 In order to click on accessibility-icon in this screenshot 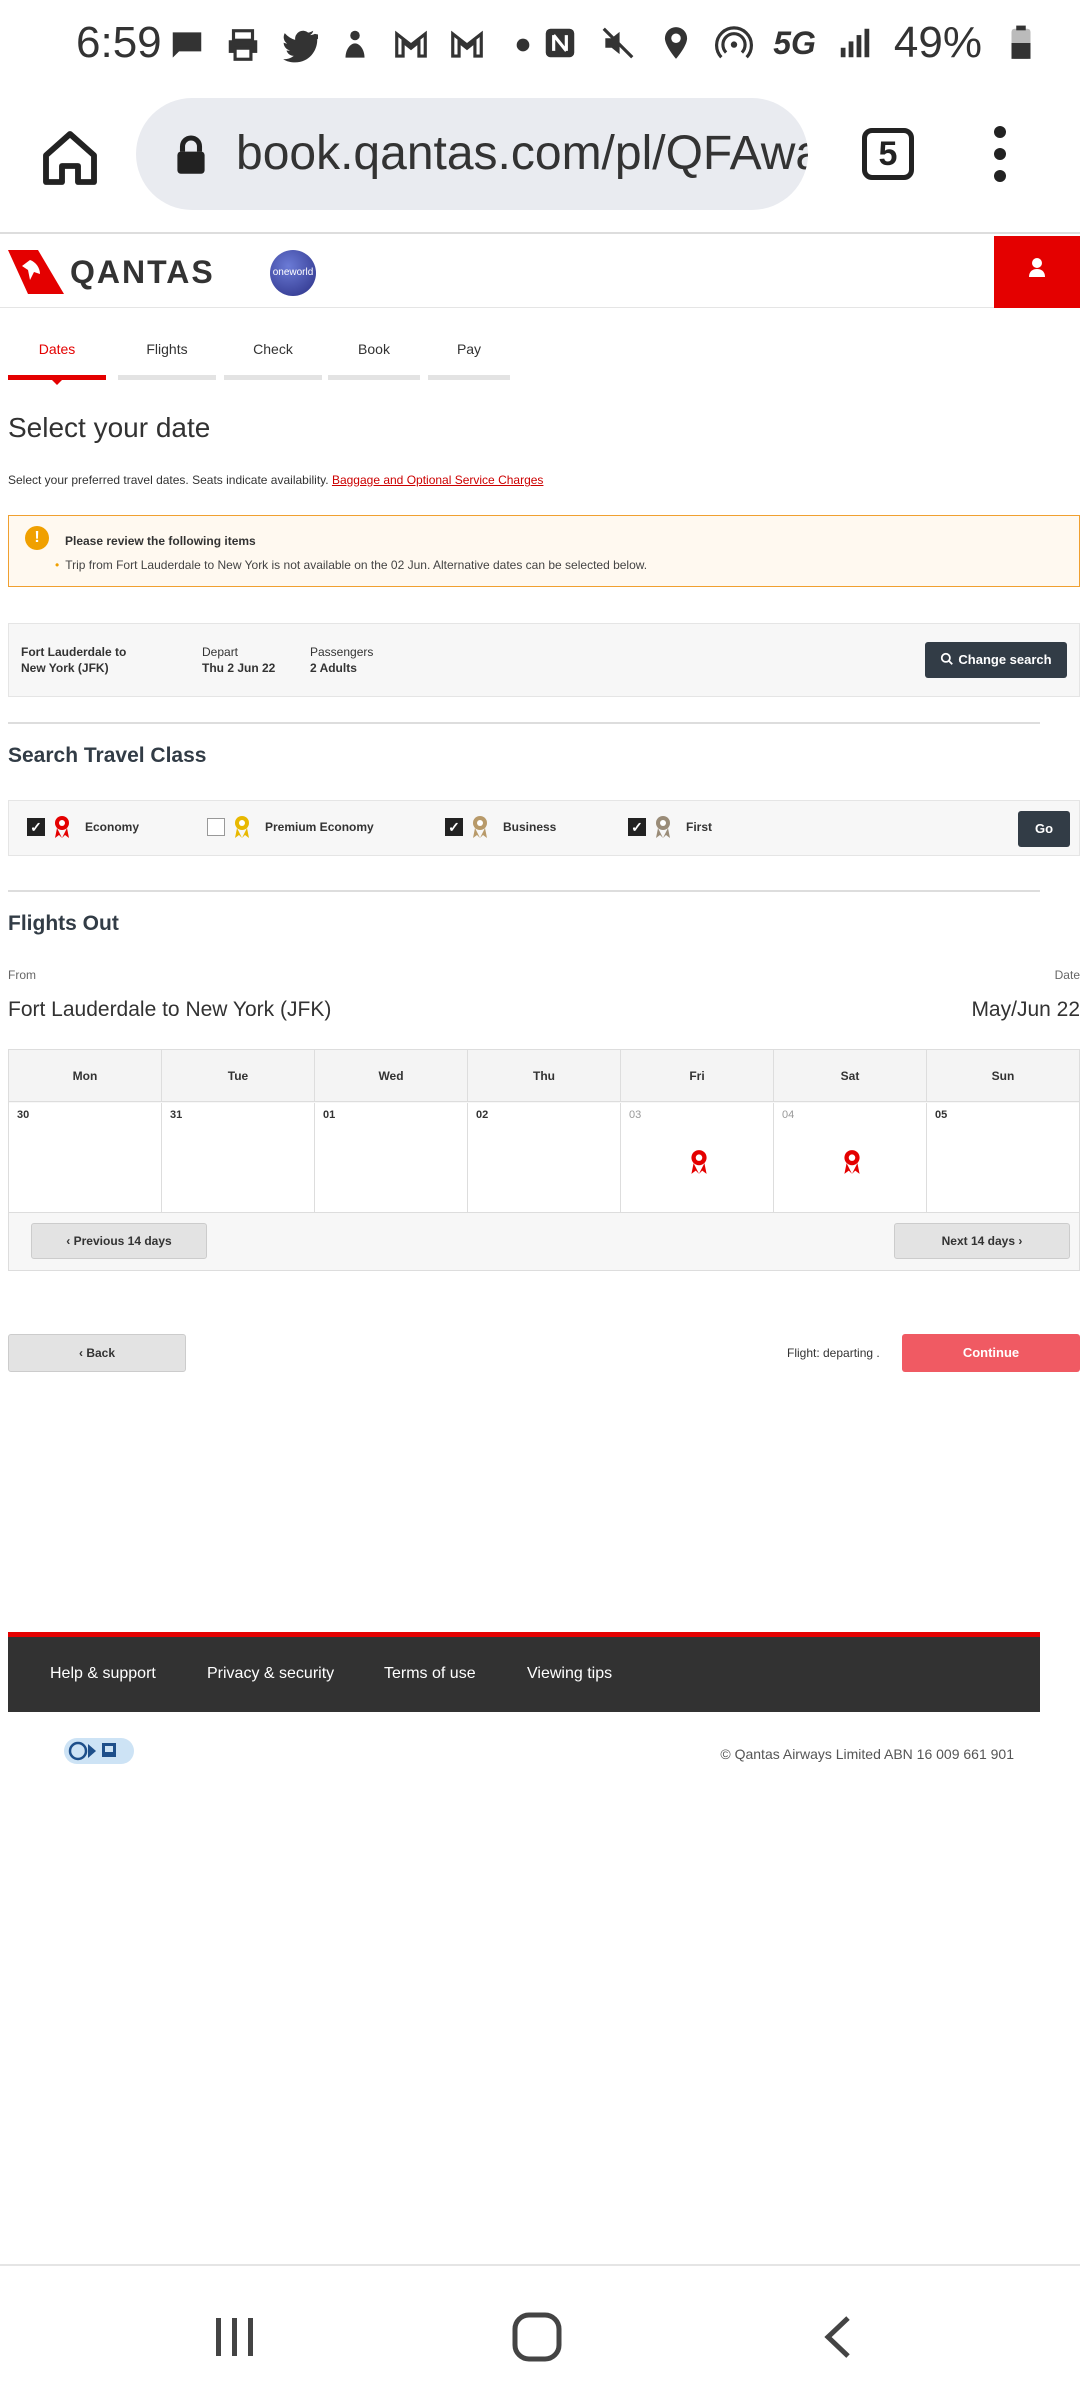, I will do `click(99, 1751)`.